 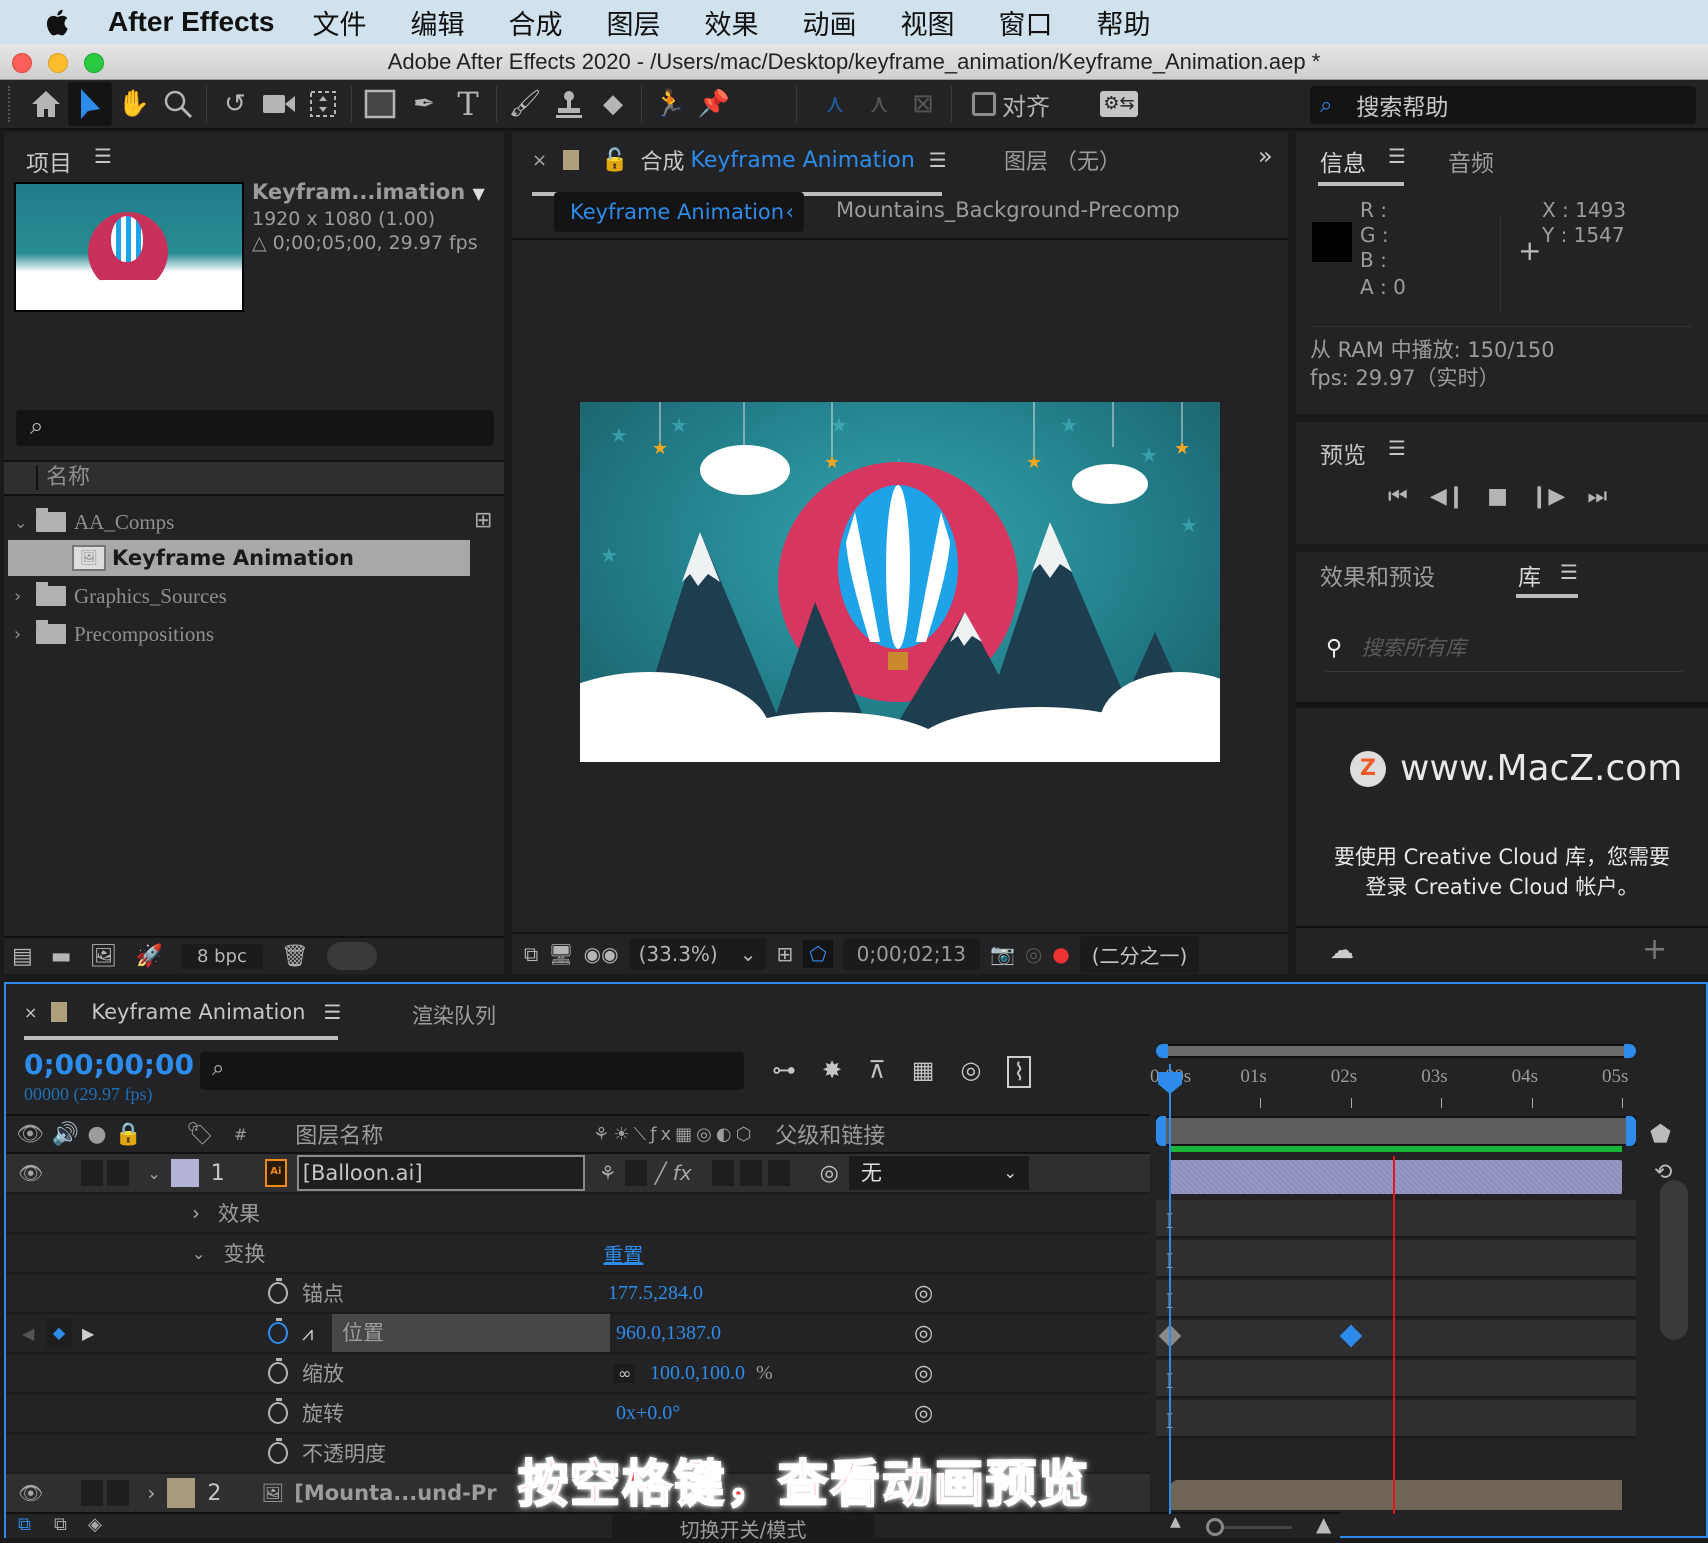 I want to click on menu-composition: 合成, so click(x=535, y=22).